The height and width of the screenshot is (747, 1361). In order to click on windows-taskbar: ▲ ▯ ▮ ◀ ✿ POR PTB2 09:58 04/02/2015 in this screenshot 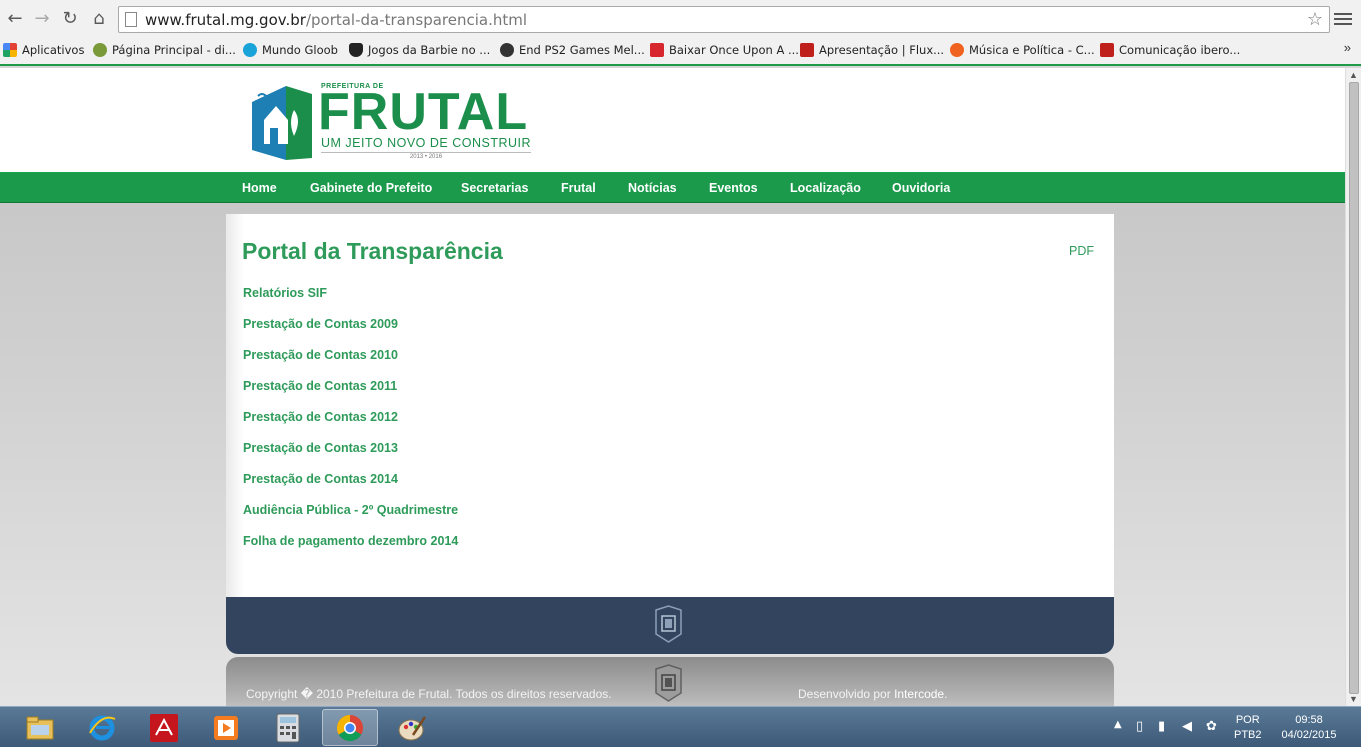, I will do `click(680, 726)`.